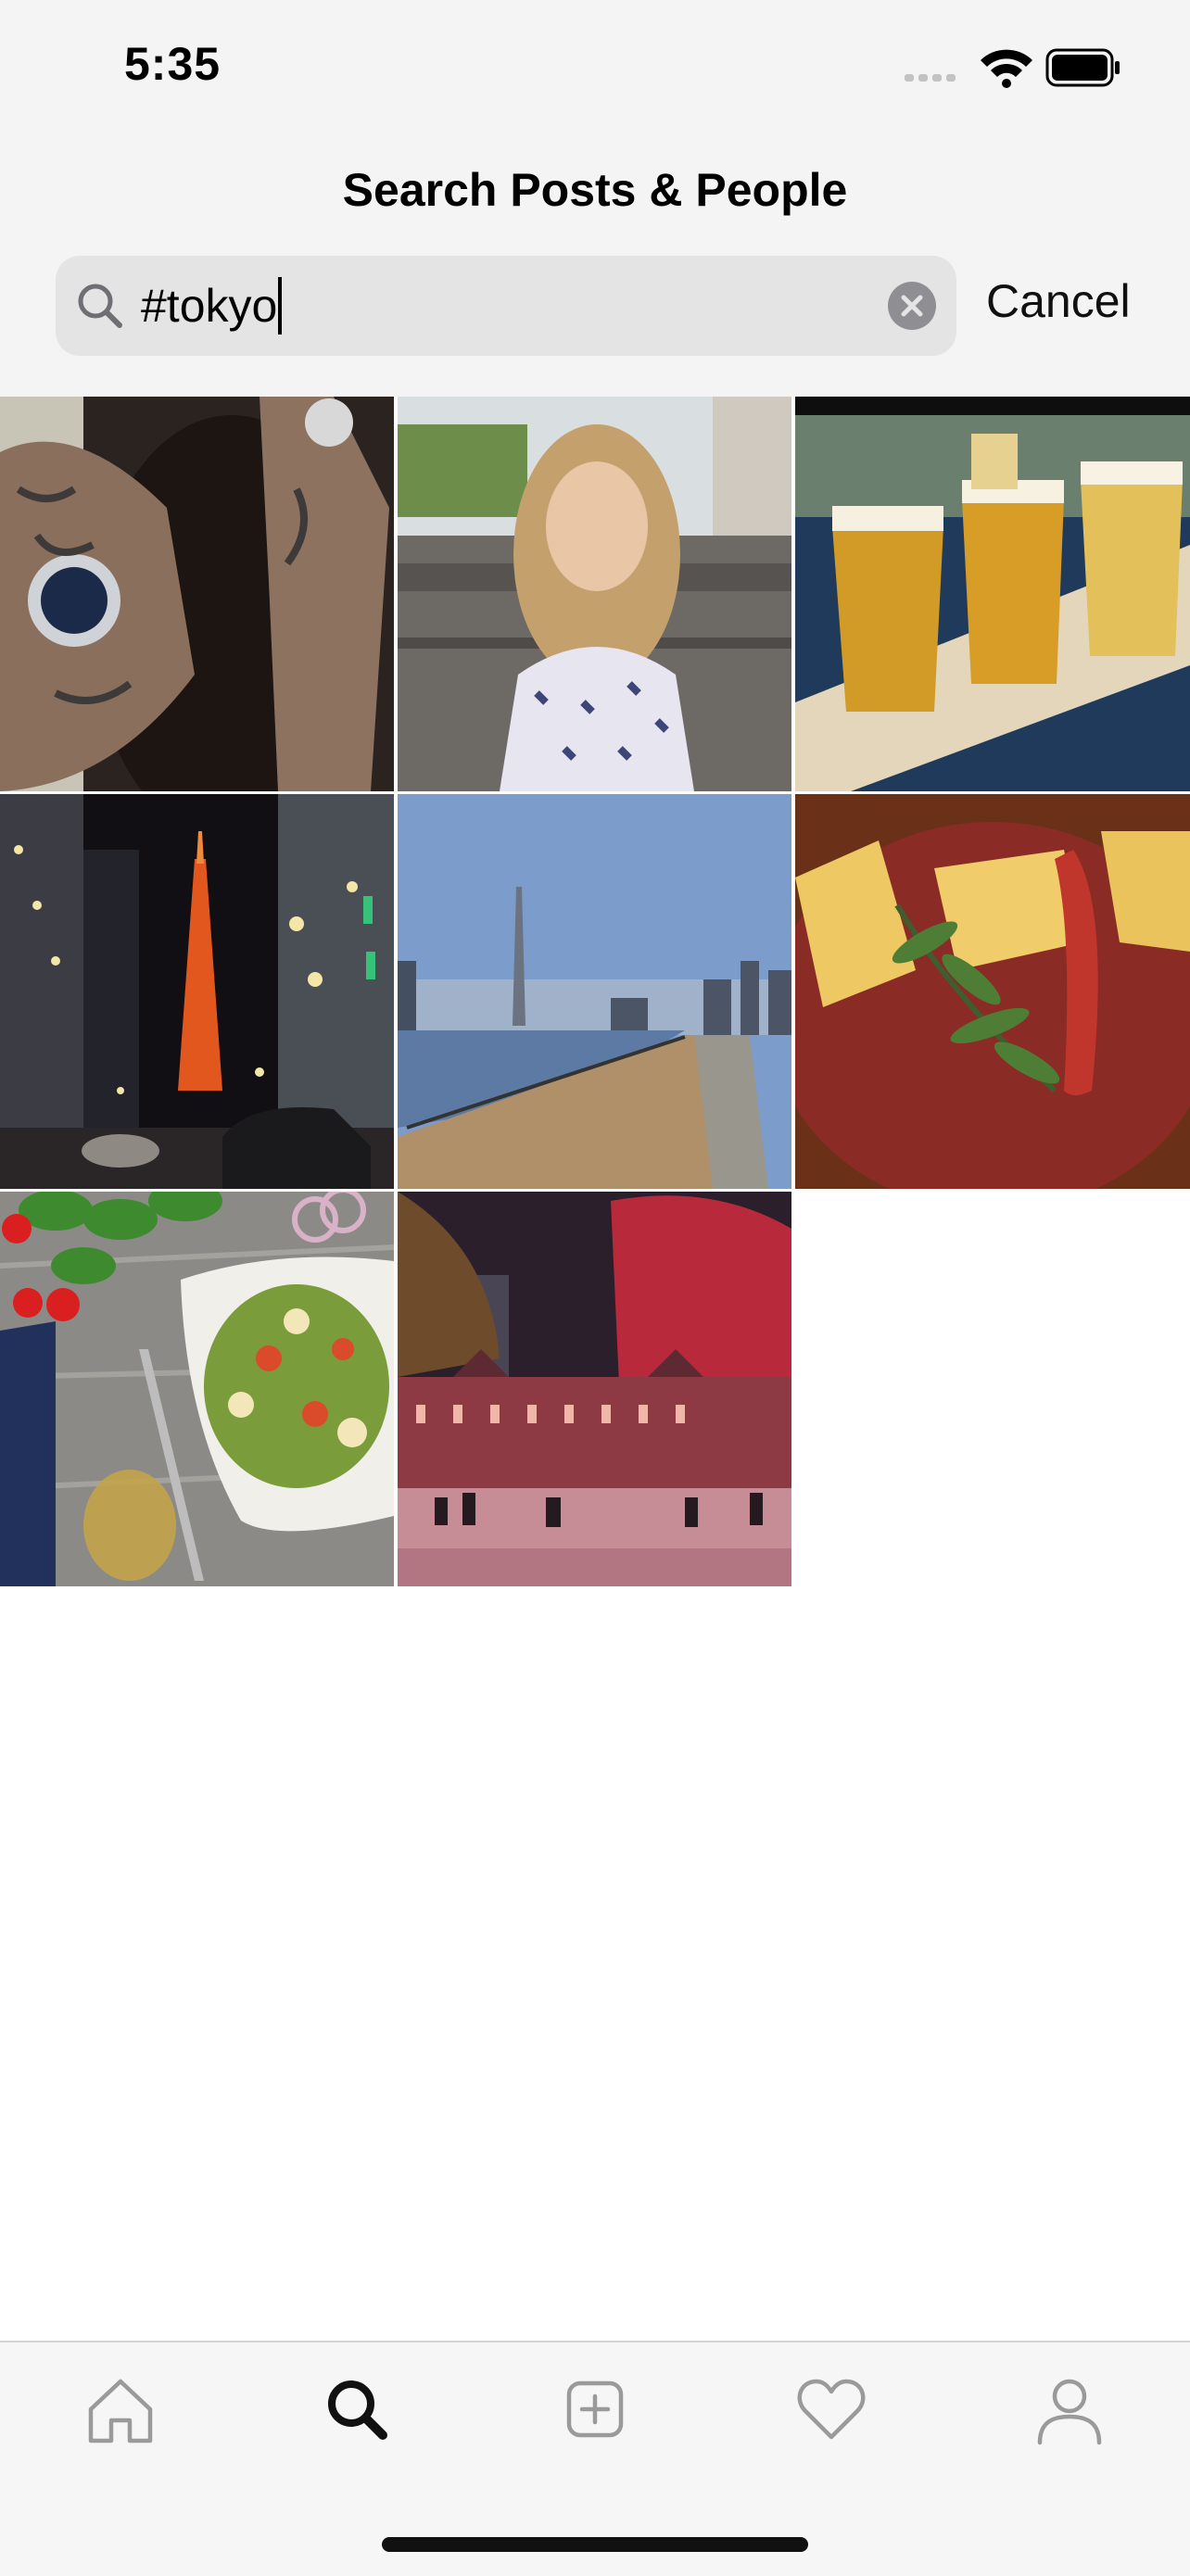  I want to click on status-bar-icons-svg, so click(1013, 68).